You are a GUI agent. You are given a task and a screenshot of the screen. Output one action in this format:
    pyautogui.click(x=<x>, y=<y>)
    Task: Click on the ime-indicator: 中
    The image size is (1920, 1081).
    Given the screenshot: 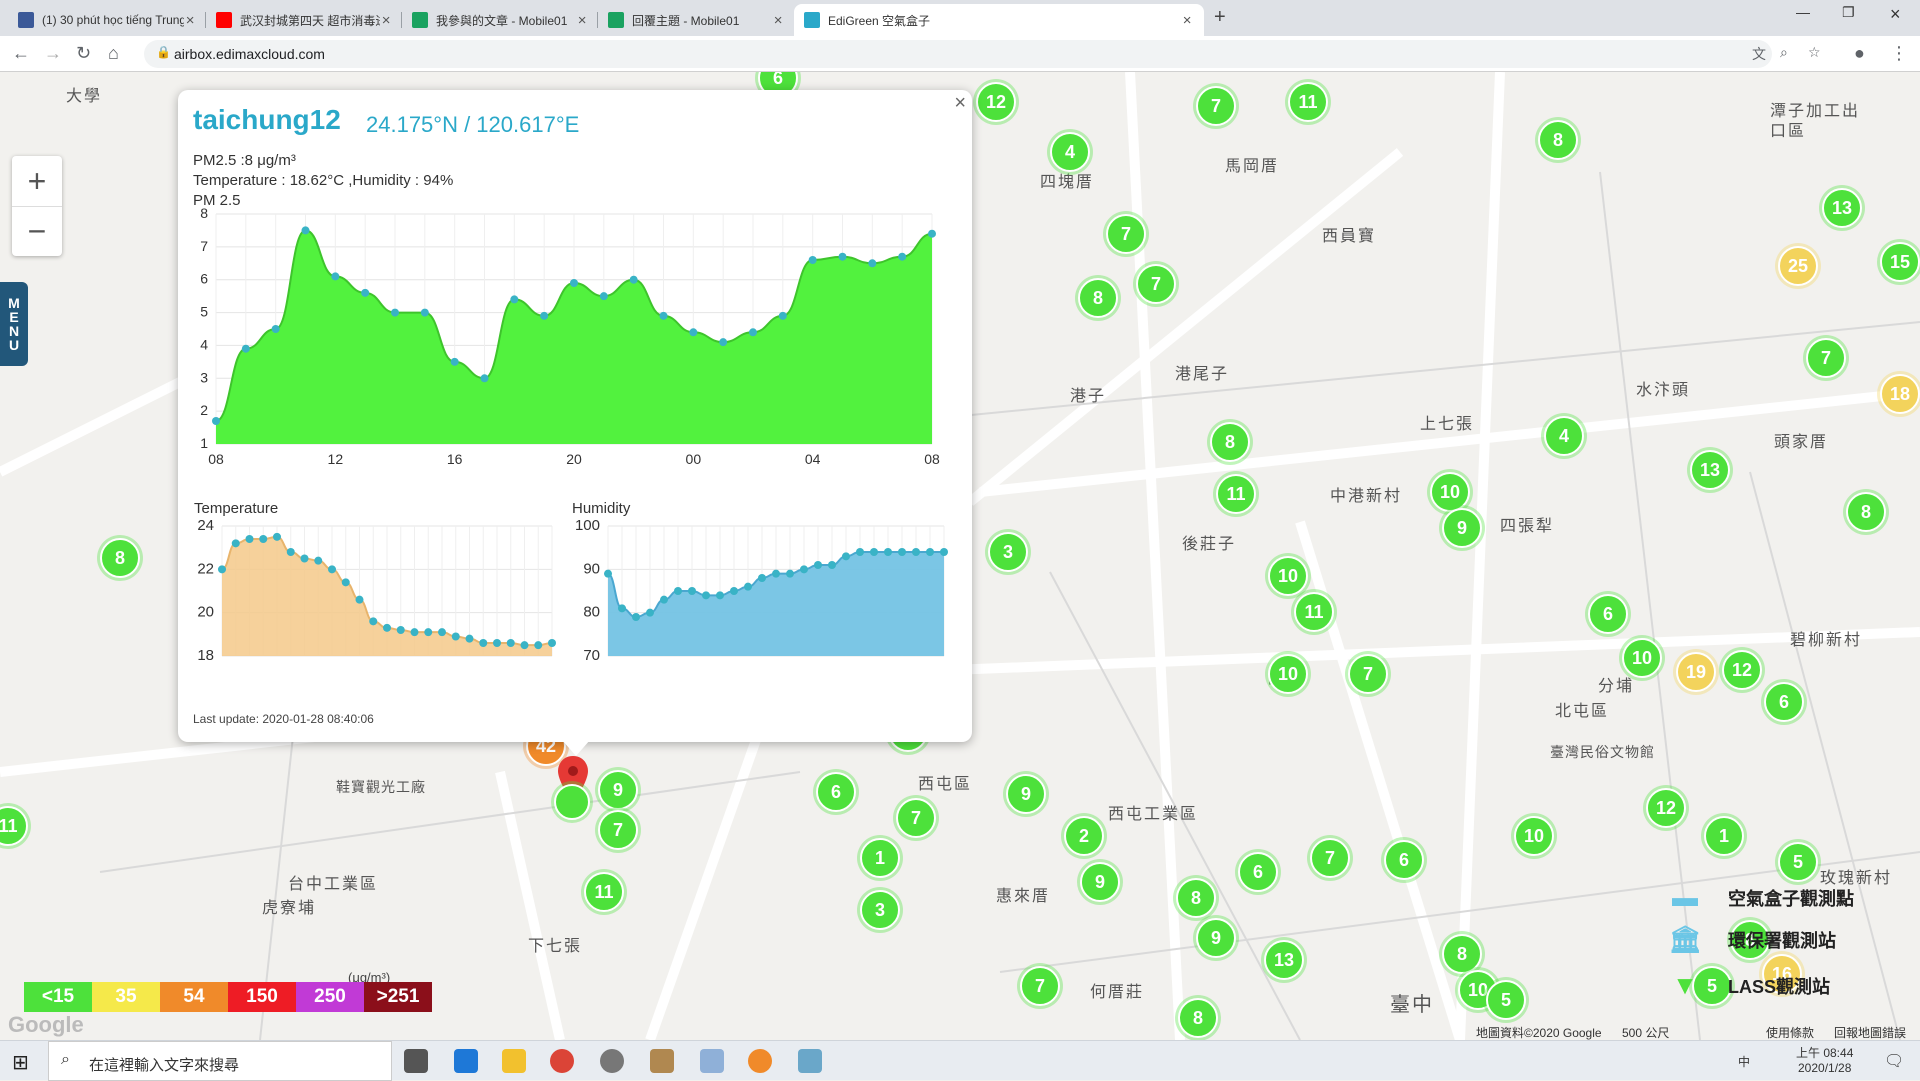 What is the action you would take?
    pyautogui.click(x=1744, y=1061)
    